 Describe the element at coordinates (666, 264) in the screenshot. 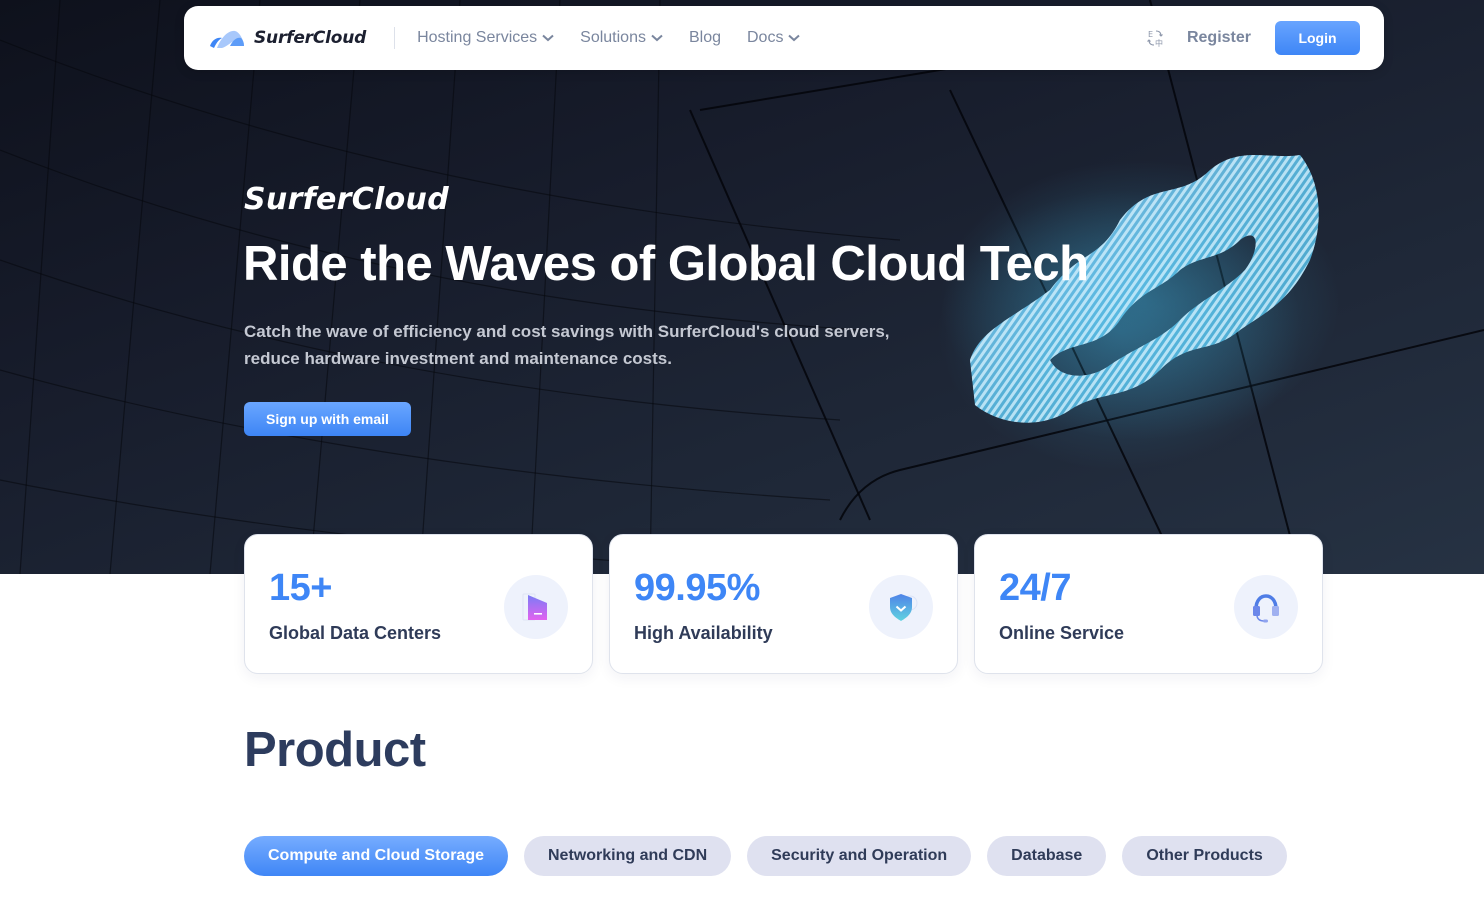

I see `hero-title: Ride the Waves of Global Cloud Tech` at that location.